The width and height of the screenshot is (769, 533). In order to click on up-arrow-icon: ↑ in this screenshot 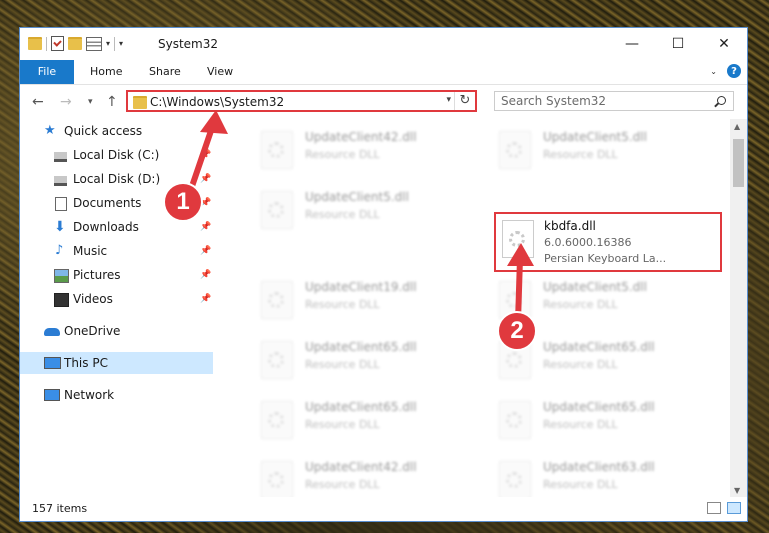, I will do `click(112, 102)`.